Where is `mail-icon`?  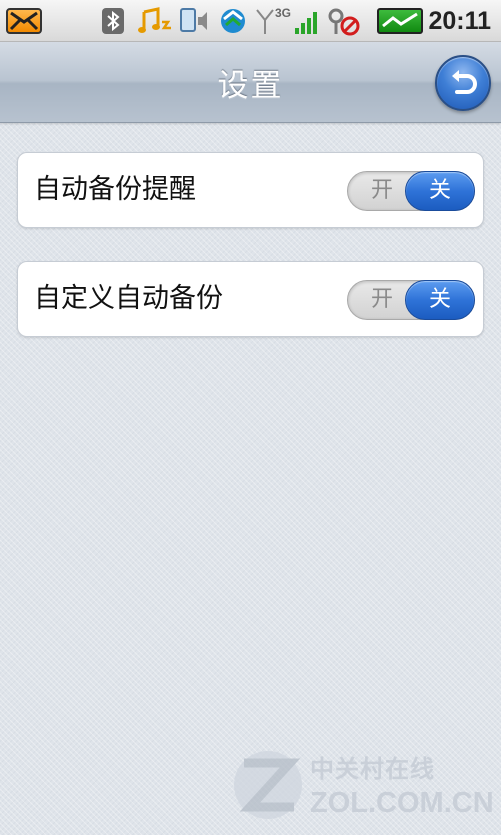
mail-icon is located at coordinates (24, 21).